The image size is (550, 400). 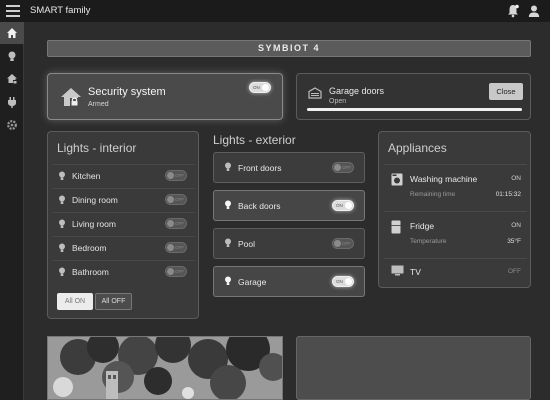 I want to click on exterior-light-garage: Garage ON, so click(x=289, y=281).